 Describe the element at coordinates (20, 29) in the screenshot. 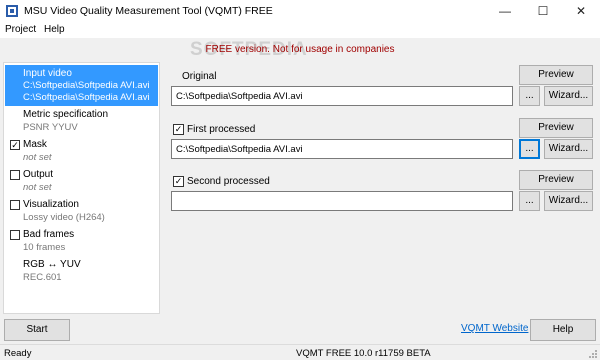

I see `menu-project: Project` at that location.